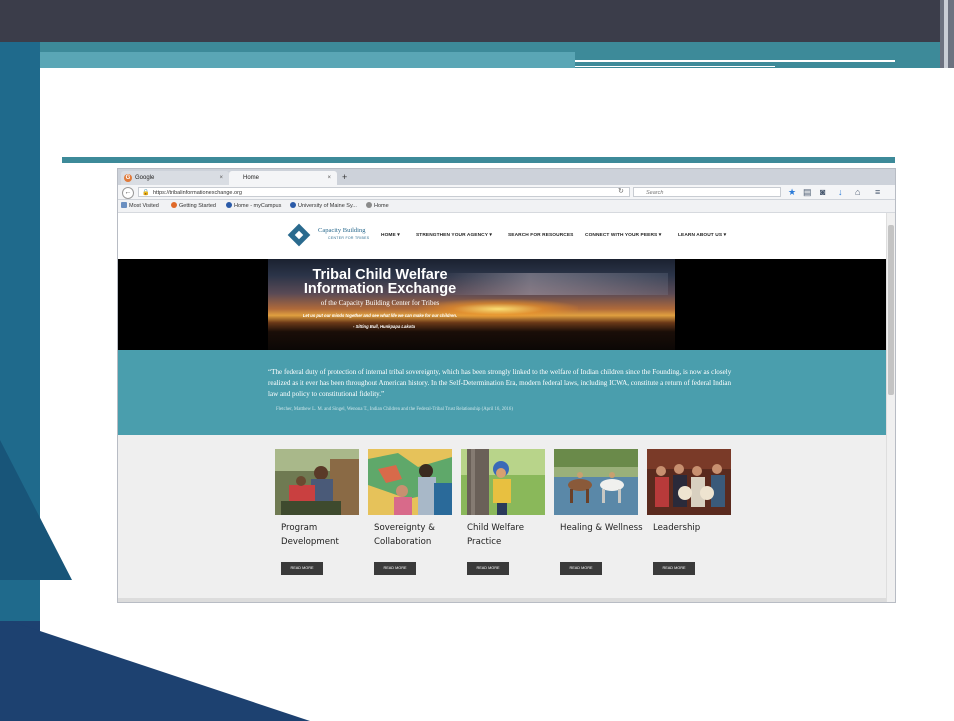 This screenshot has width=954, height=721. Describe the element at coordinates (175, 178) in the screenshot. I see `tab-google: G Google ×` at that location.